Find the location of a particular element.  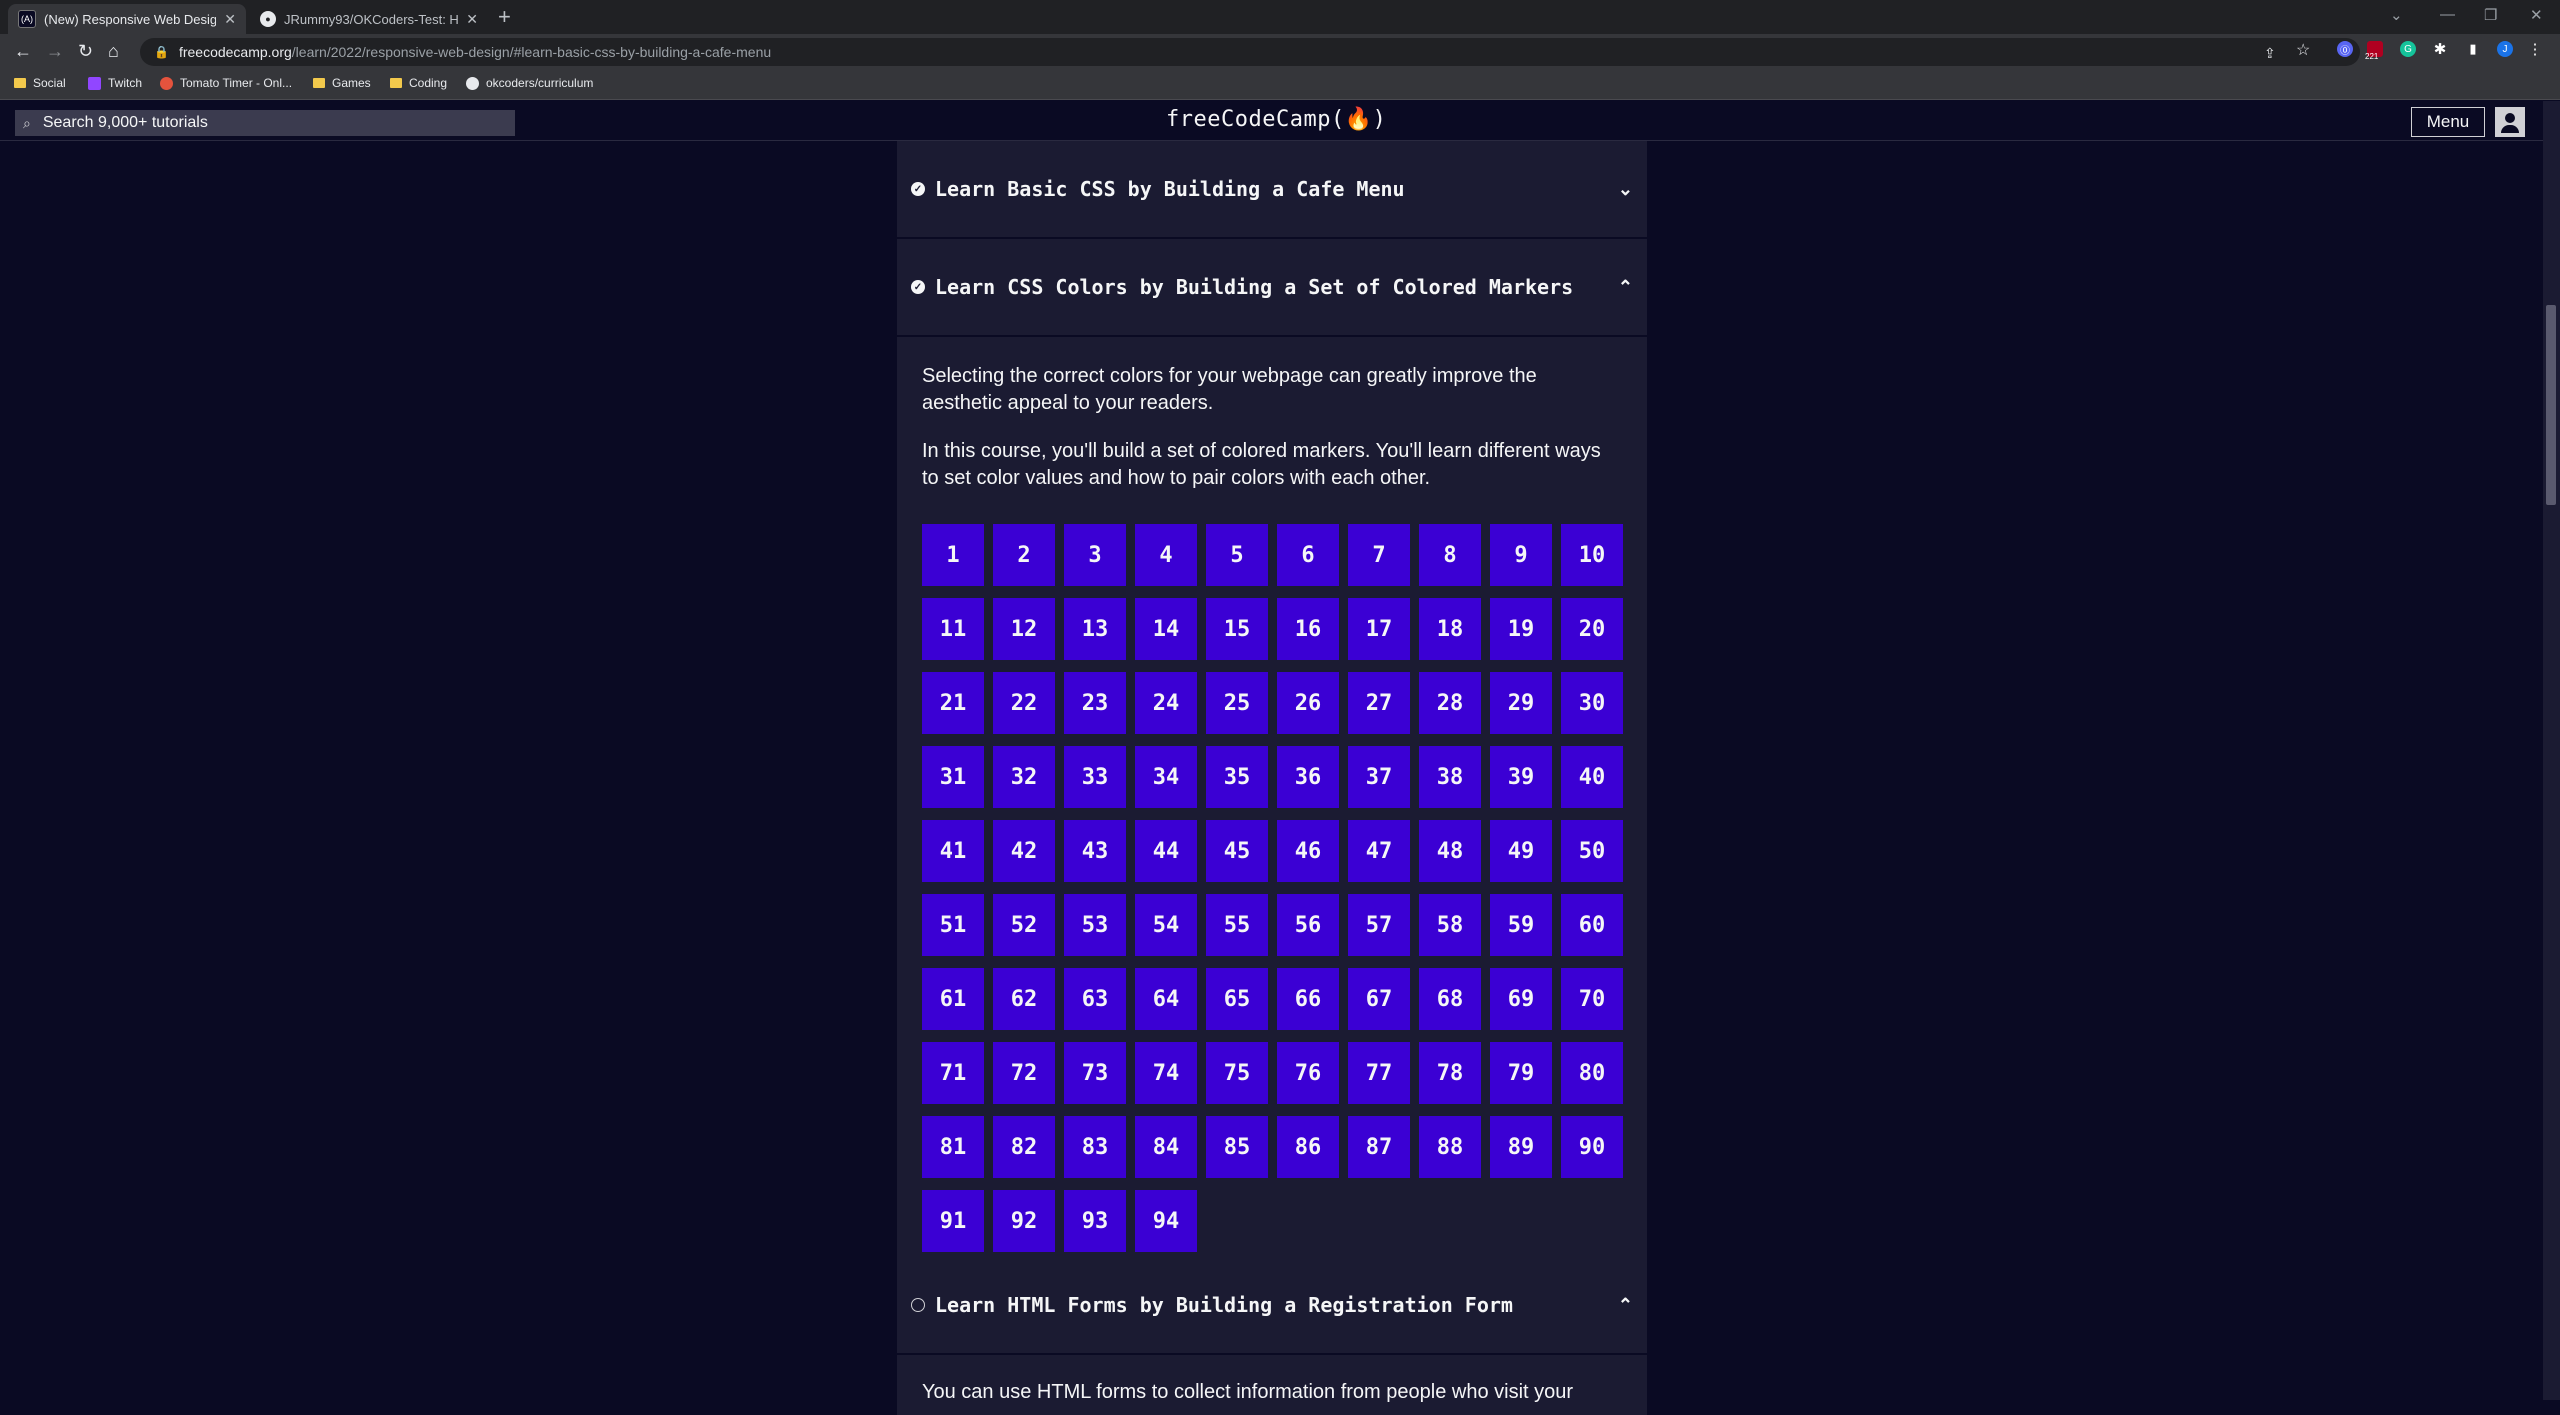

step-button: 22 is located at coordinates (1024, 703).